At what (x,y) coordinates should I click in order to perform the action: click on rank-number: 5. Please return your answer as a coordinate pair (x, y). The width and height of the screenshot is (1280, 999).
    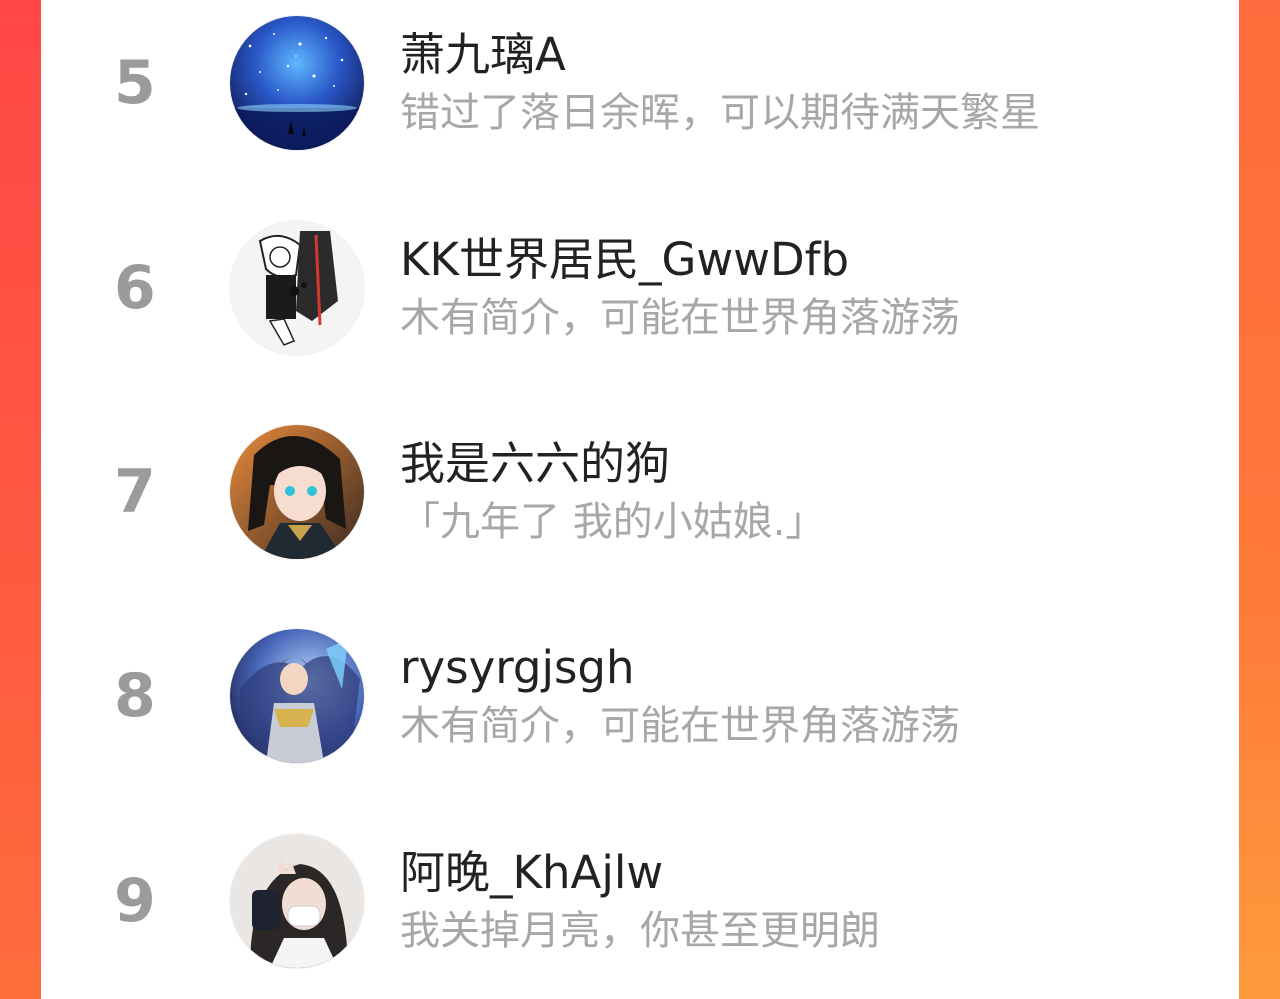
    Looking at the image, I should click on (135, 83).